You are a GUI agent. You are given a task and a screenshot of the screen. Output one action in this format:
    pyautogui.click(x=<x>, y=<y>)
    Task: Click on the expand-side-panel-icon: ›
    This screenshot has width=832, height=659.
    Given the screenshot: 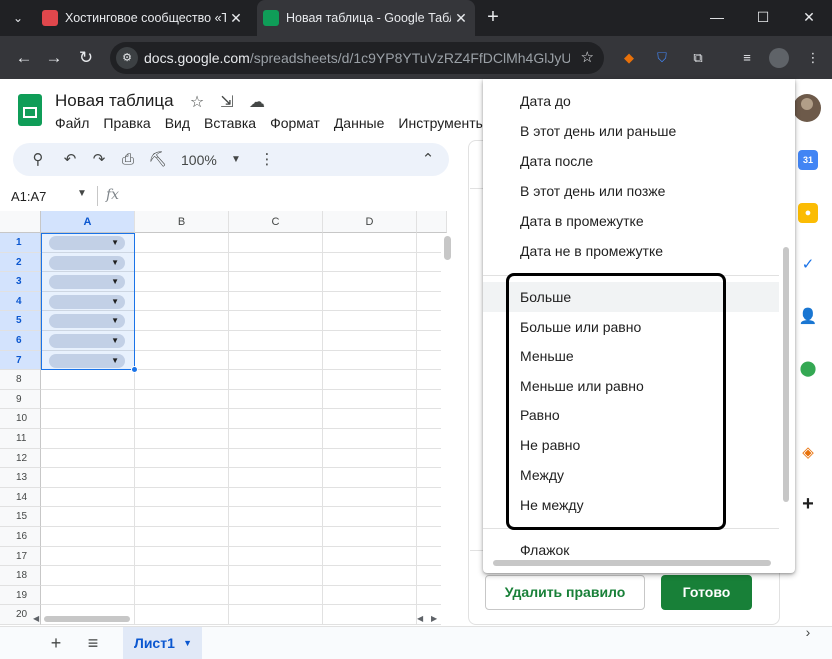 What is the action you would take?
    pyautogui.click(x=808, y=632)
    